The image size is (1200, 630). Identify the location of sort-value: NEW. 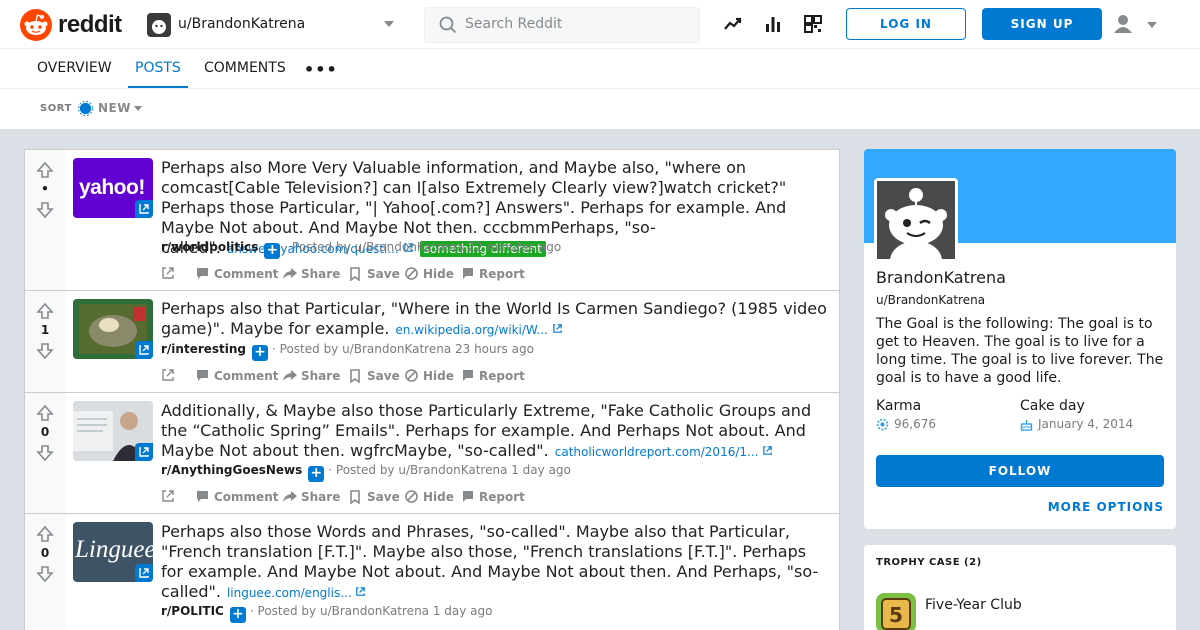
(114, 108).